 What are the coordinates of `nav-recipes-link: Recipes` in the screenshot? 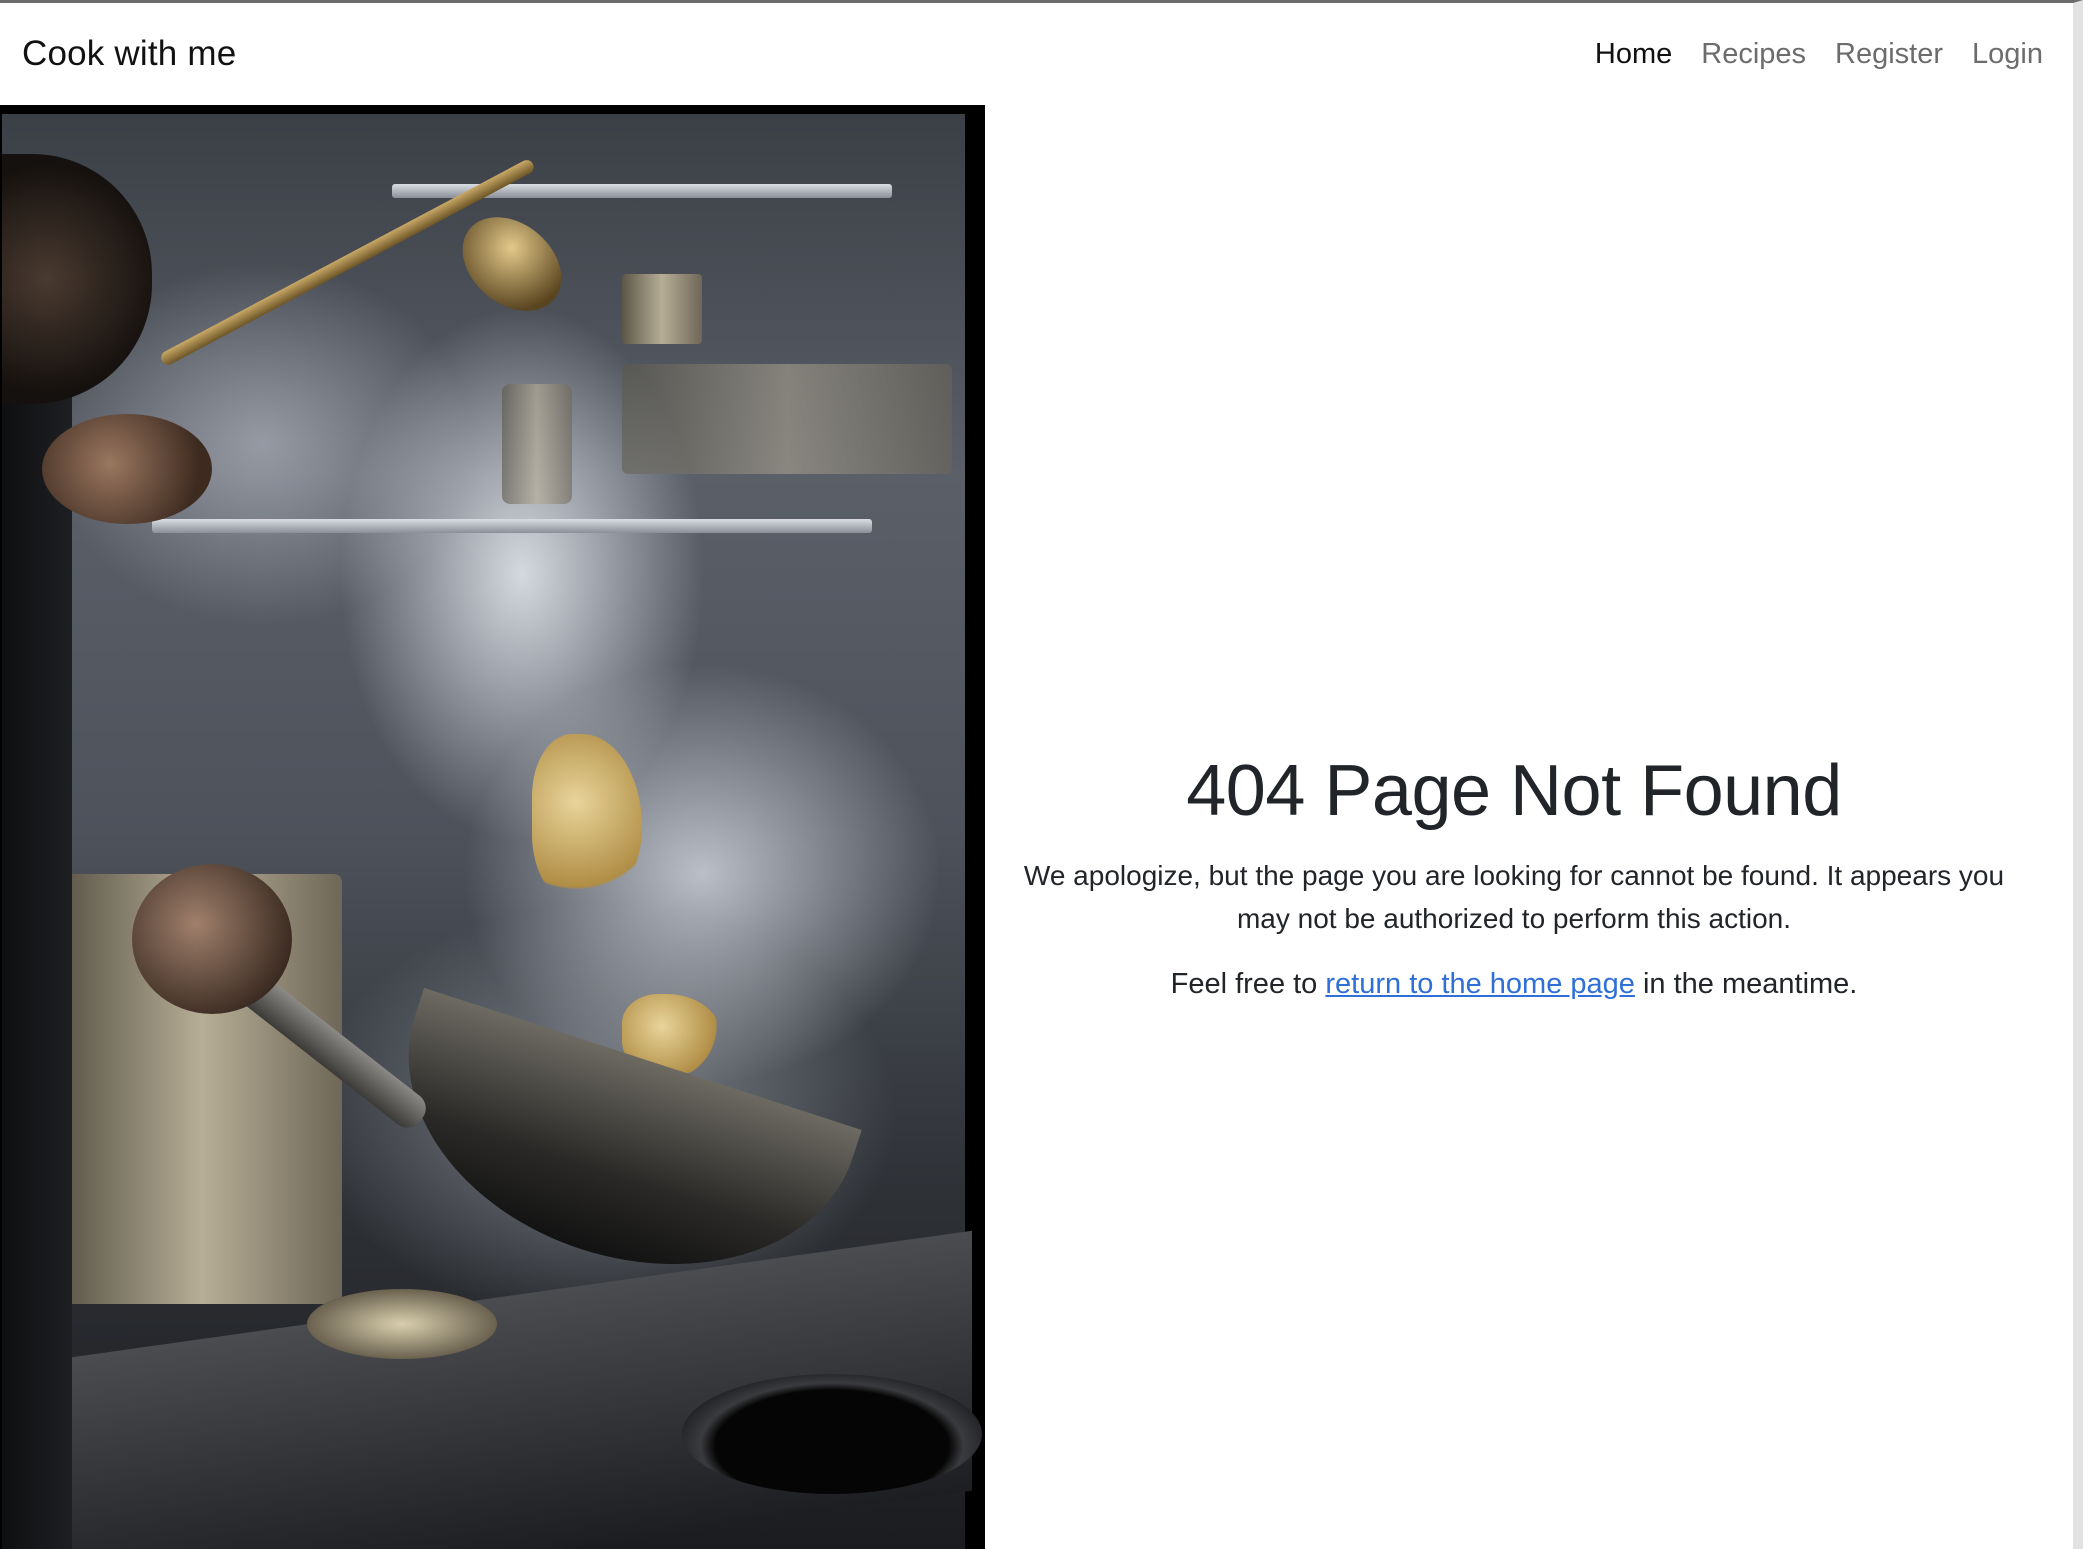 It's located at (1753, 54).